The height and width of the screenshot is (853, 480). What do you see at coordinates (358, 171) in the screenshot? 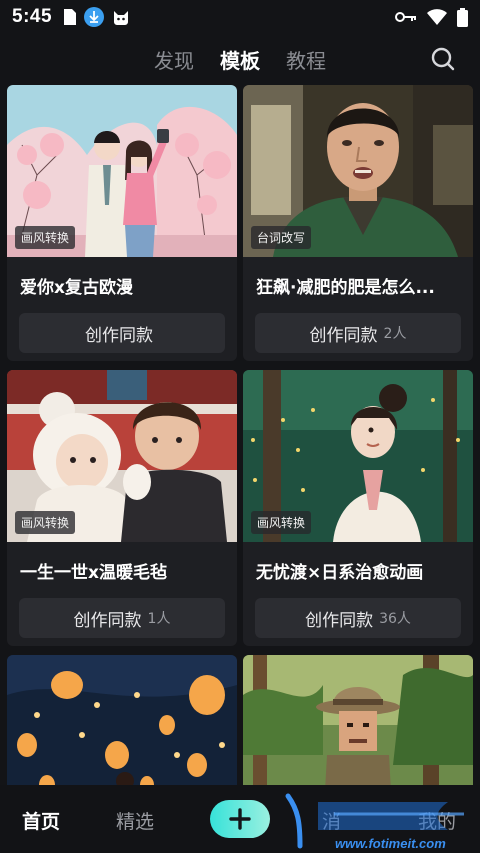
I see `template-thumbnail: 台词改写` at bounding box center [358, 171].